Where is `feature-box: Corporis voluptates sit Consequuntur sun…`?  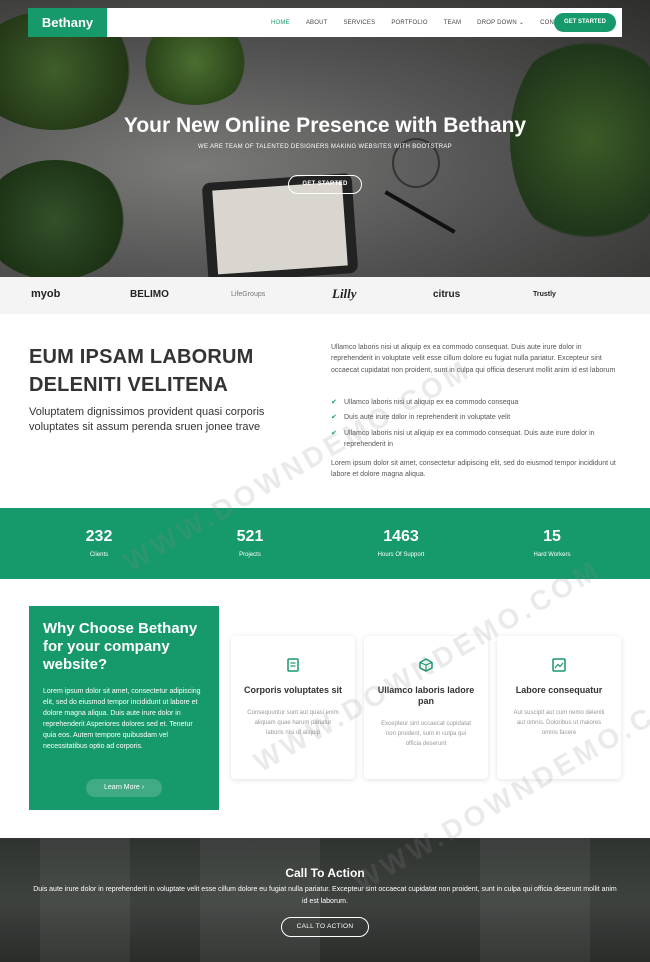
feature-box: Corporis voluptates sit Consequuntur sun… is located at coordinates (293, 707).